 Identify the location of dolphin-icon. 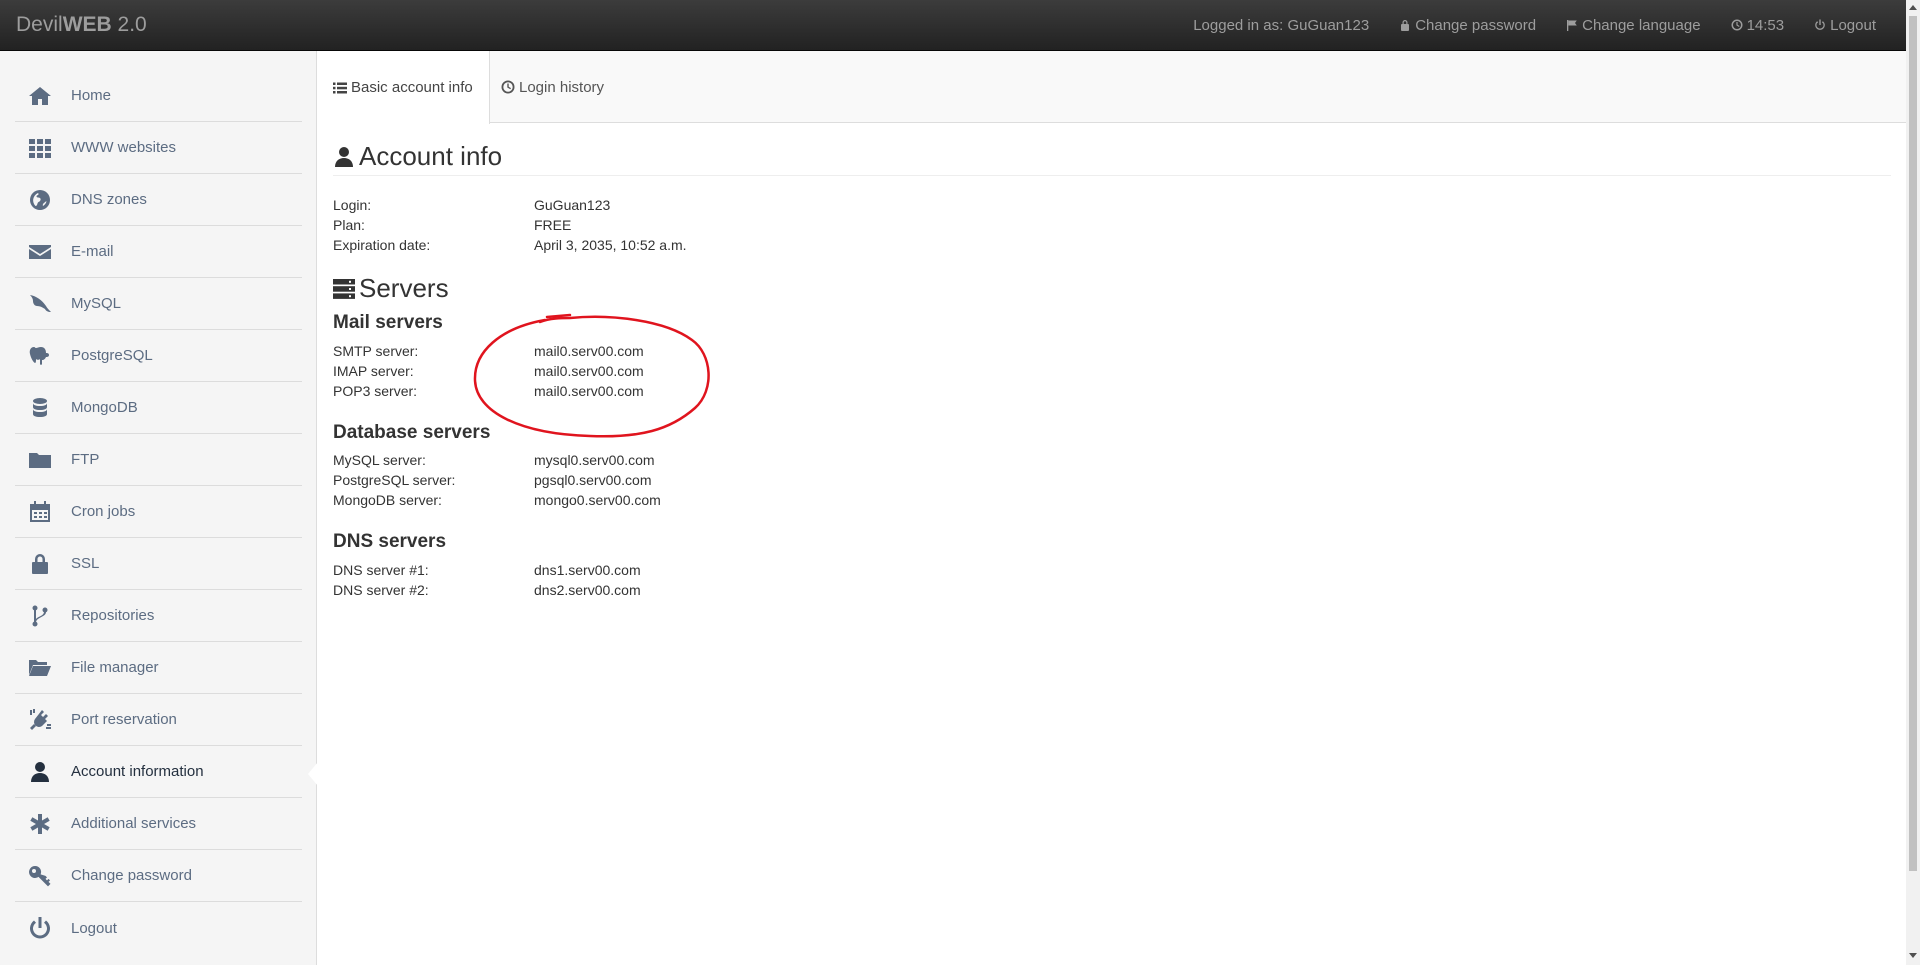
(40, 304).